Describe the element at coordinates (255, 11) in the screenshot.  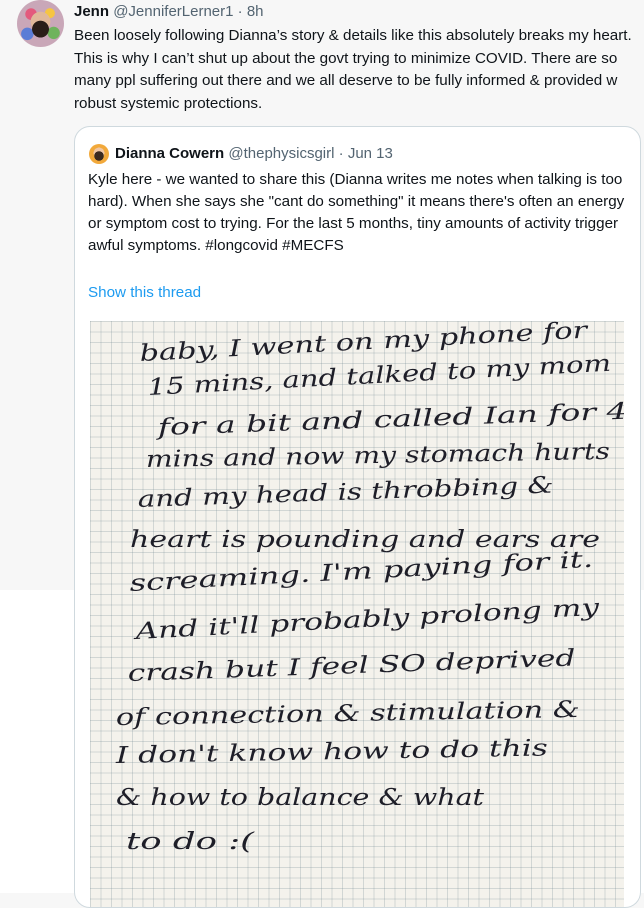
I see `tweet-timestamp: 8h` at that location.